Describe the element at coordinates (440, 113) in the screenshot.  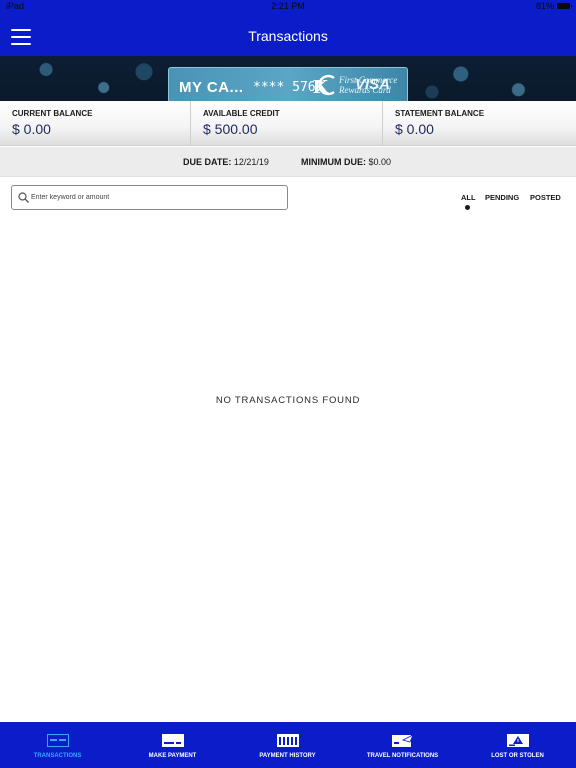
I see `statement-balance-label: STATEMENT BALANCE` at that location.